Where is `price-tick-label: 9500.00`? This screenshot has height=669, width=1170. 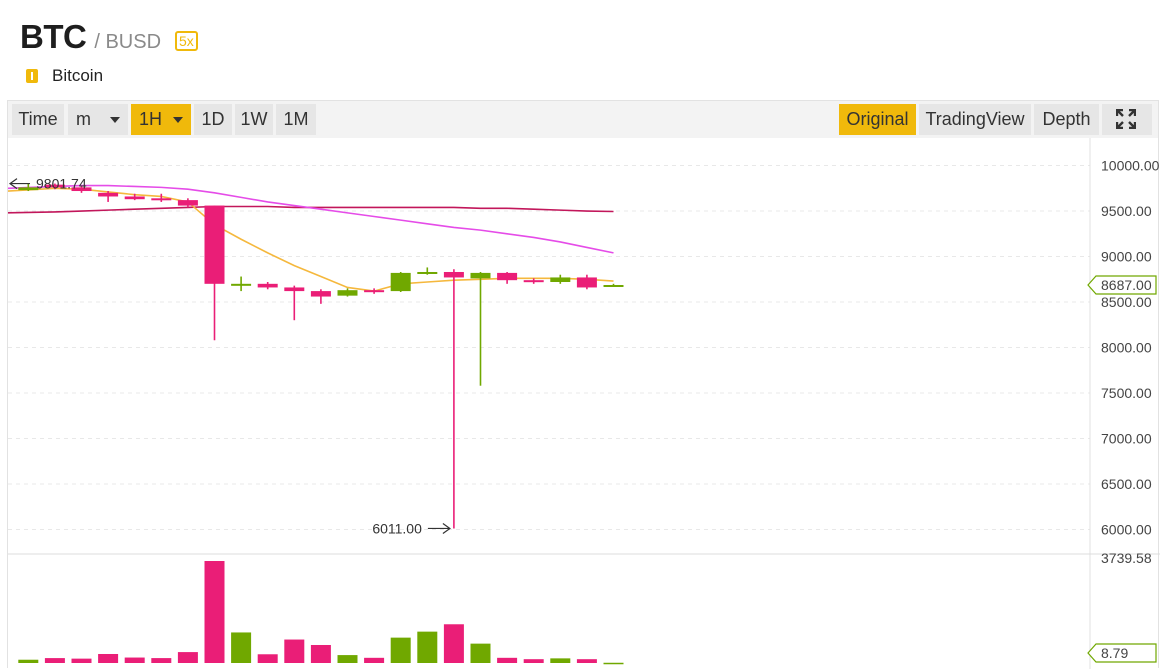
price-tick-label: 9500.00 is located at coordinates (1126, 211).